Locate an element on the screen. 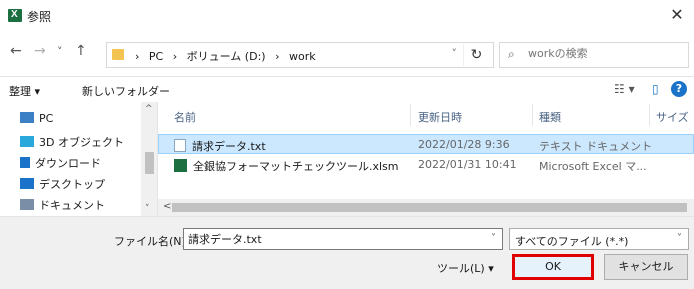 The width and height of the screenshot is (694, 289). cube-icon is located at coordinates (27, 141).